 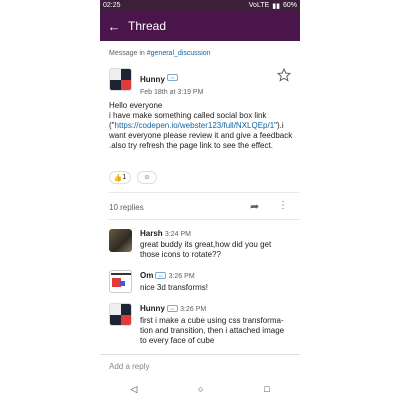 I want to click on star-icon, so click(x=284, y=75).